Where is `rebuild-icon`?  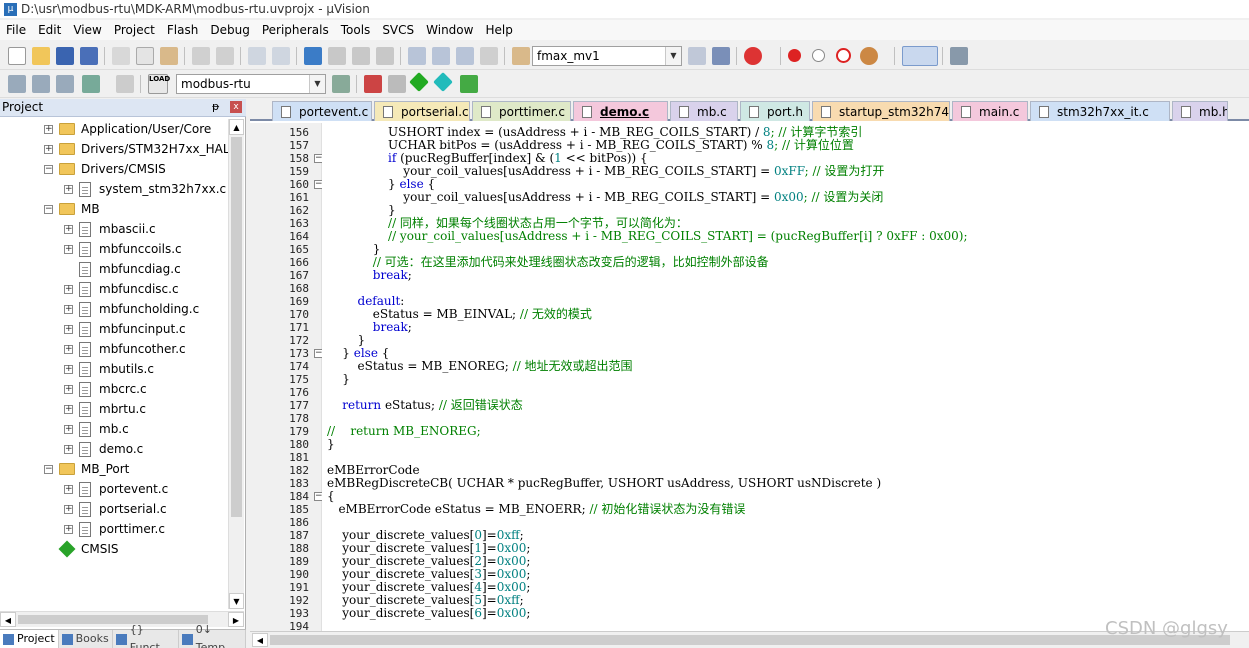
rebuild-icon is located at coordinates (65, 84).